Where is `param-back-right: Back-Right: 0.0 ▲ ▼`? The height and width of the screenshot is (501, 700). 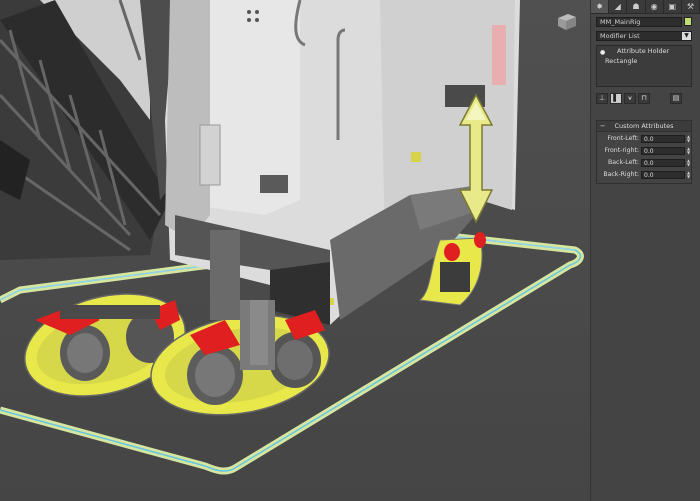
param-back-right: Back-Right: 0.0 ▲ ▼ is located at coordinates (645, 175).